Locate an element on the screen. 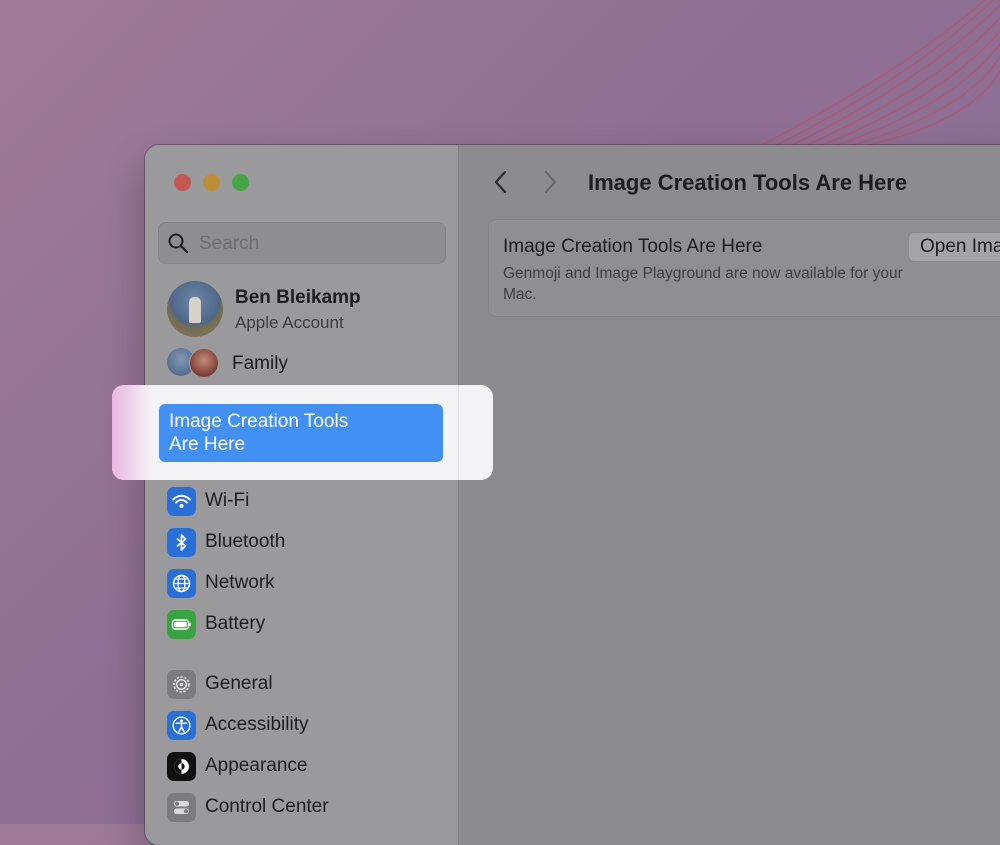  sidebar-item-label: Family is located at coordinates (260, 363).